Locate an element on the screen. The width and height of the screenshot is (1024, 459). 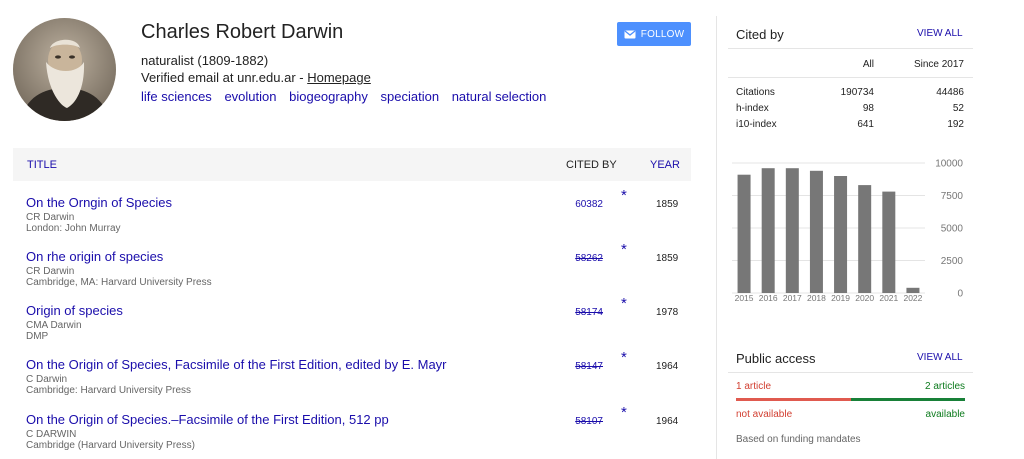
article-publication: Cambridge (Harvard University Press) is located at coordinates (110, 445).